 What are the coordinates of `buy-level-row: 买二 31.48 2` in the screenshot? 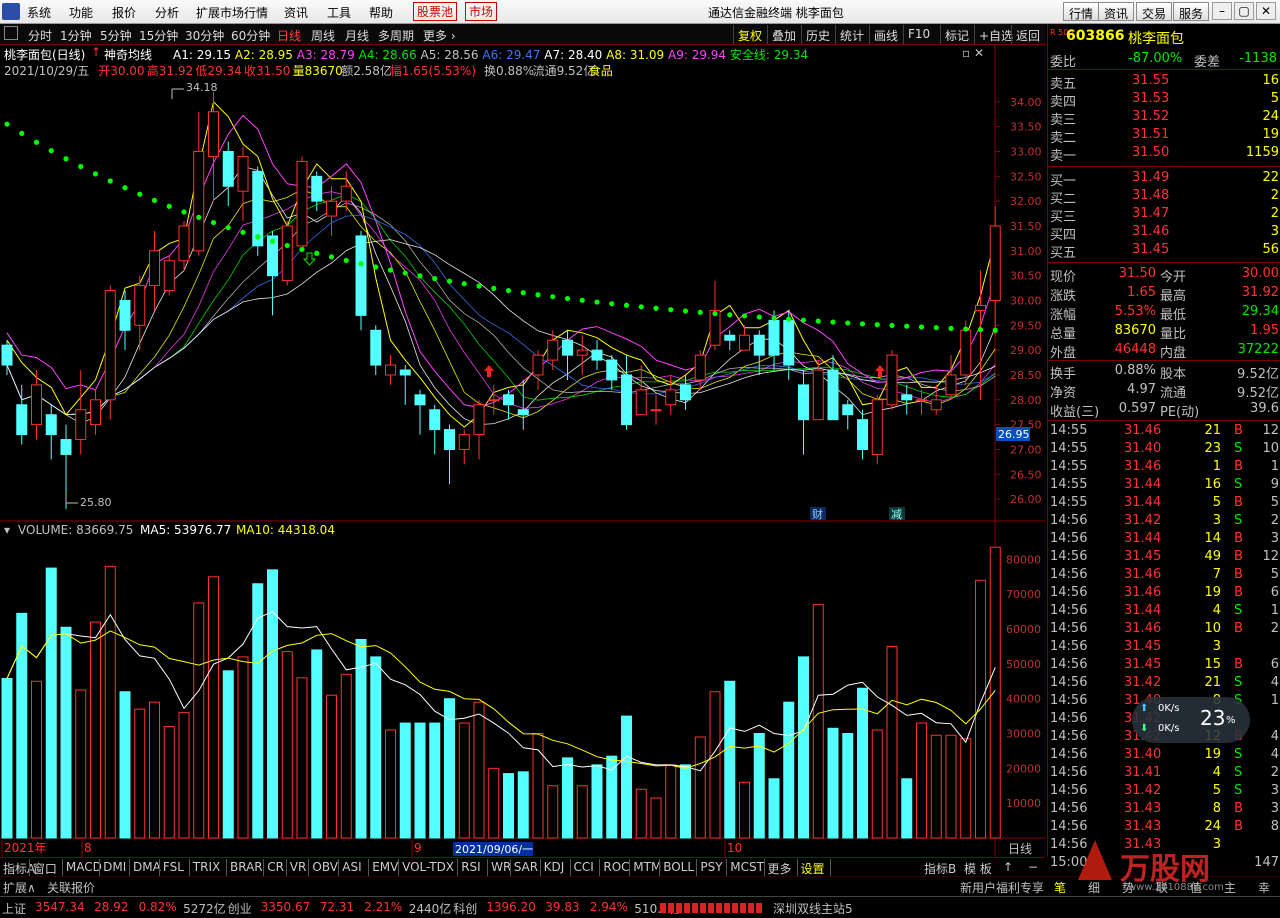 It's located at (1164, 197).